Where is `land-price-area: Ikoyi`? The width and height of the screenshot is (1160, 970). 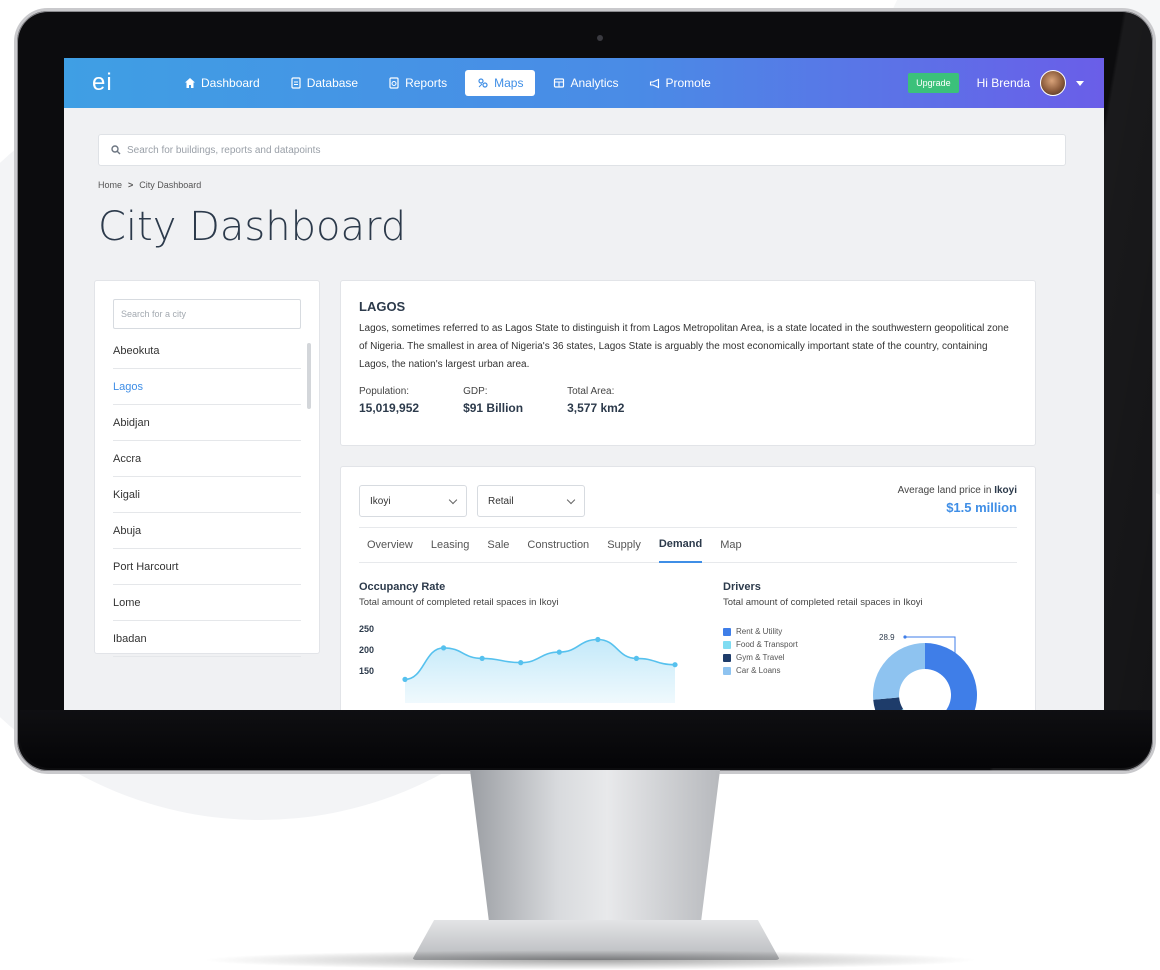
land-price-area: Ikoyi is located at coordinates (1005, 490).